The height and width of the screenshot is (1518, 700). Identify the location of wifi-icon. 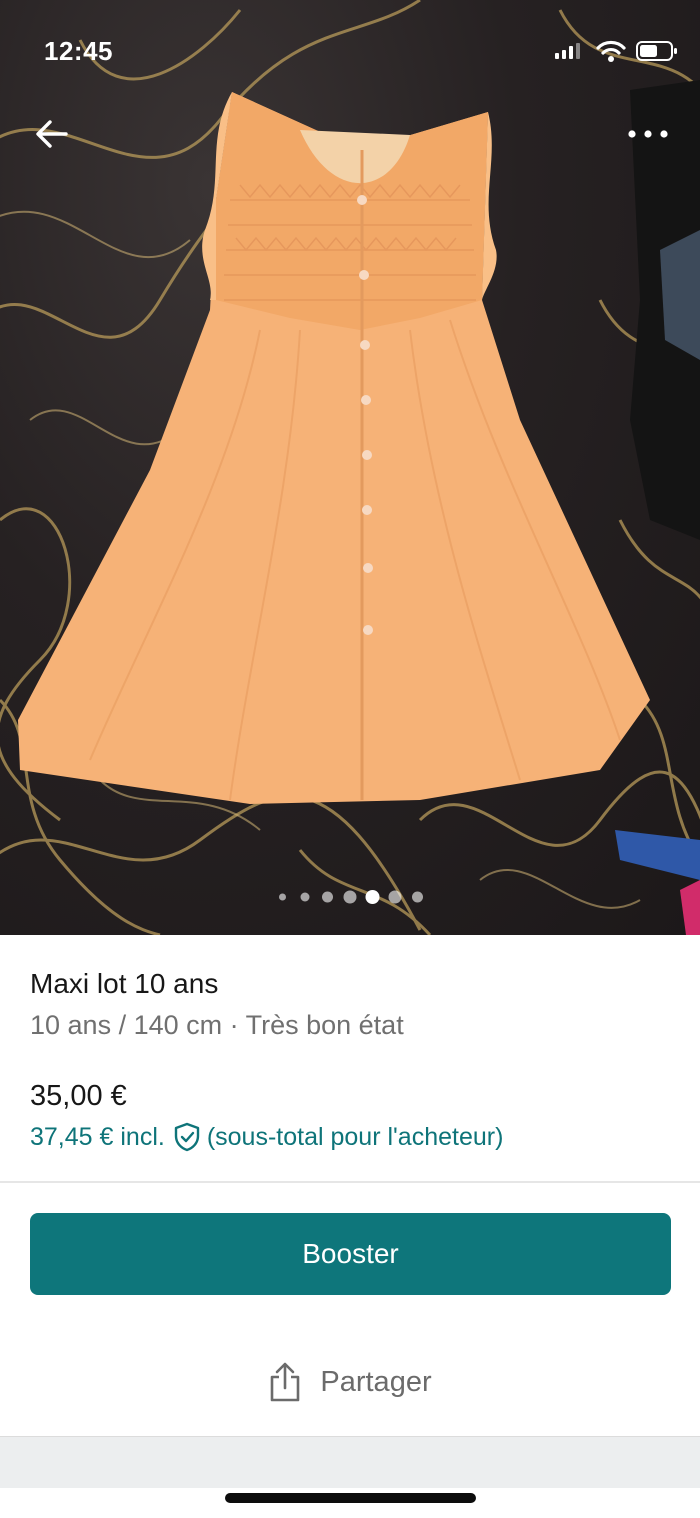
(611, 51).